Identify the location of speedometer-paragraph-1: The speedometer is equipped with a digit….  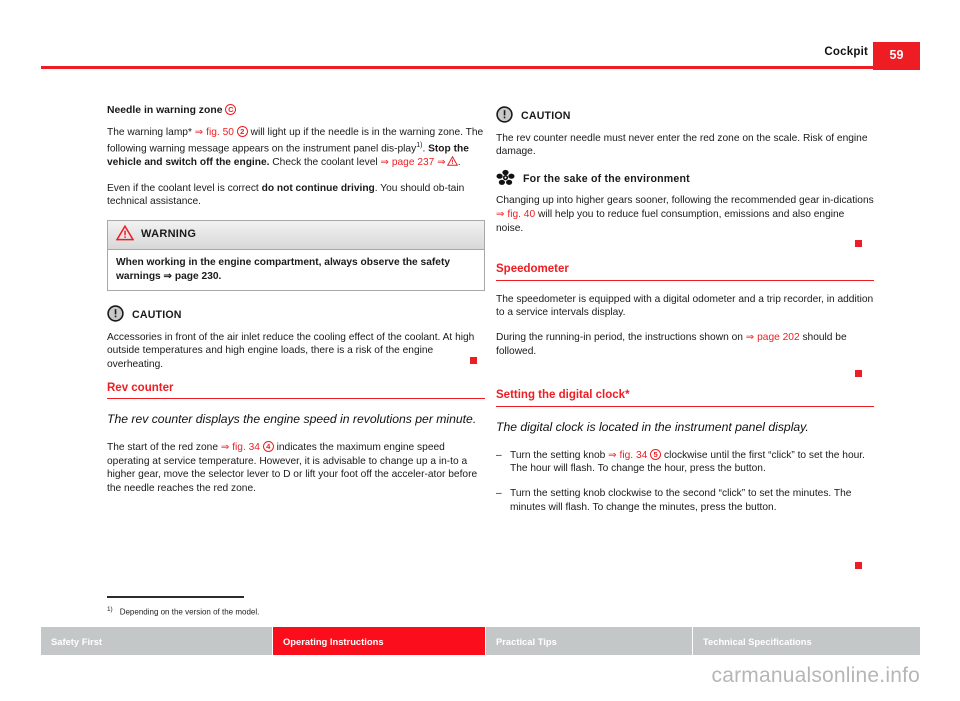
(685, 306).